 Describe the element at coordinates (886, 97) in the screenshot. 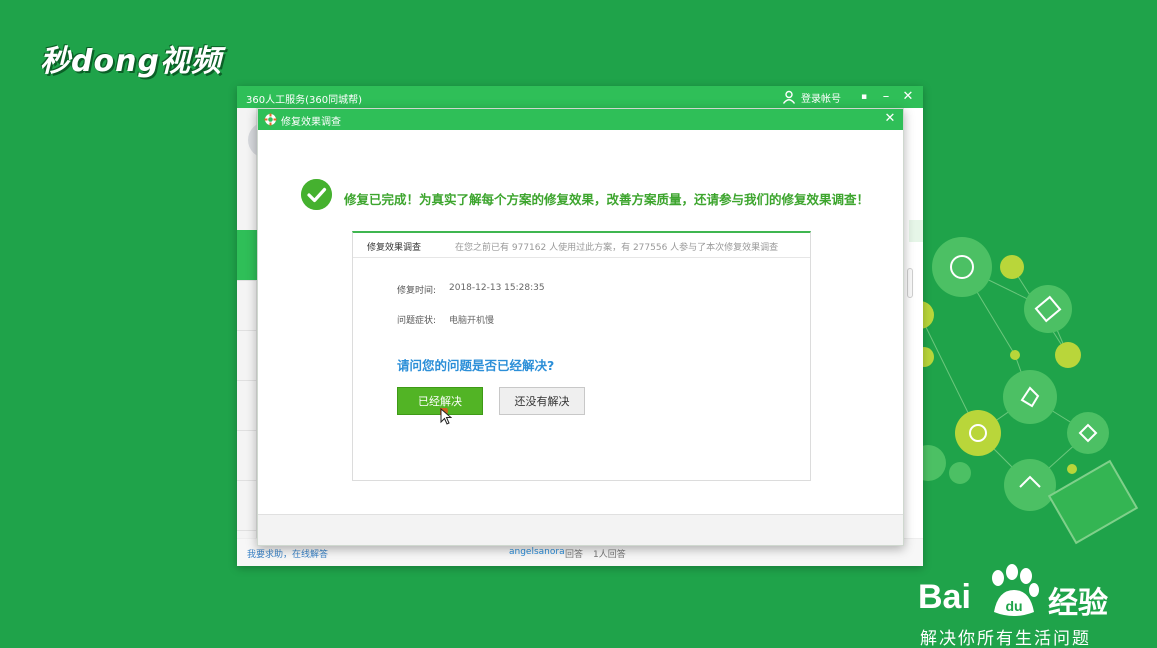

I see `minimize-button: –` at that location.